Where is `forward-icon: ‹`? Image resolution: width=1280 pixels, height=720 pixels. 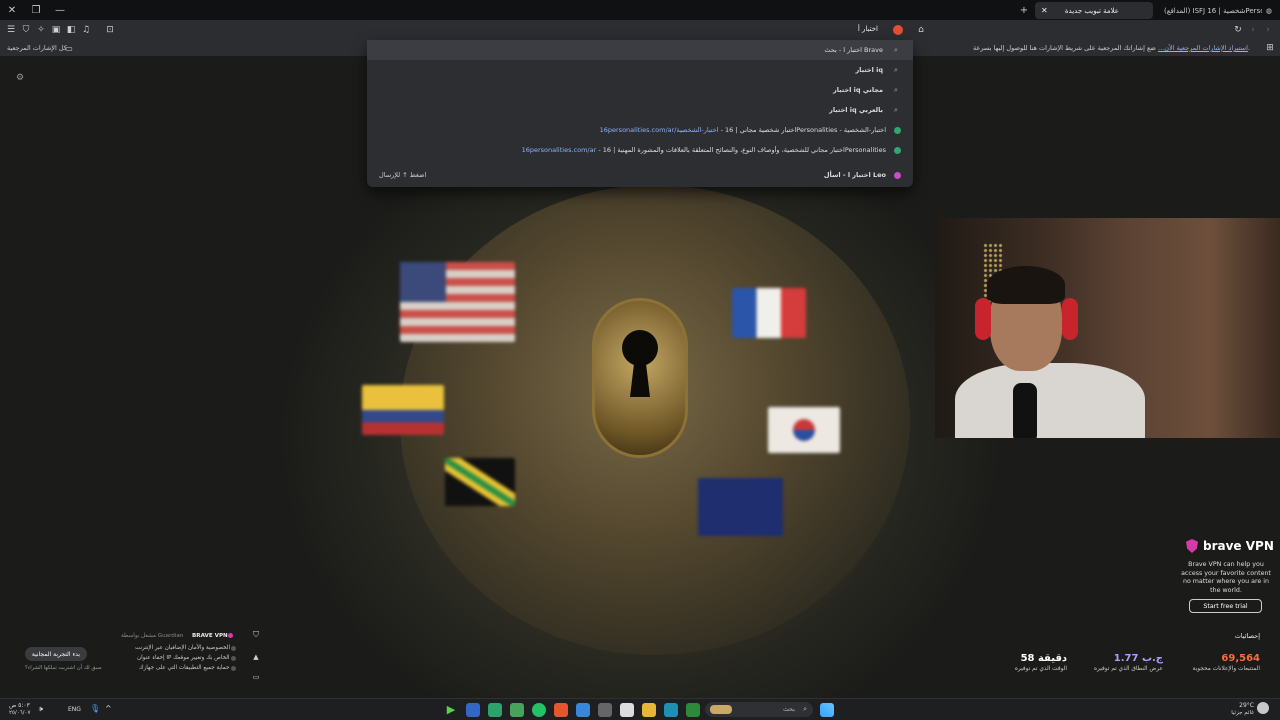
forward-icon: ‹ is located at coordinates (1253, 30).